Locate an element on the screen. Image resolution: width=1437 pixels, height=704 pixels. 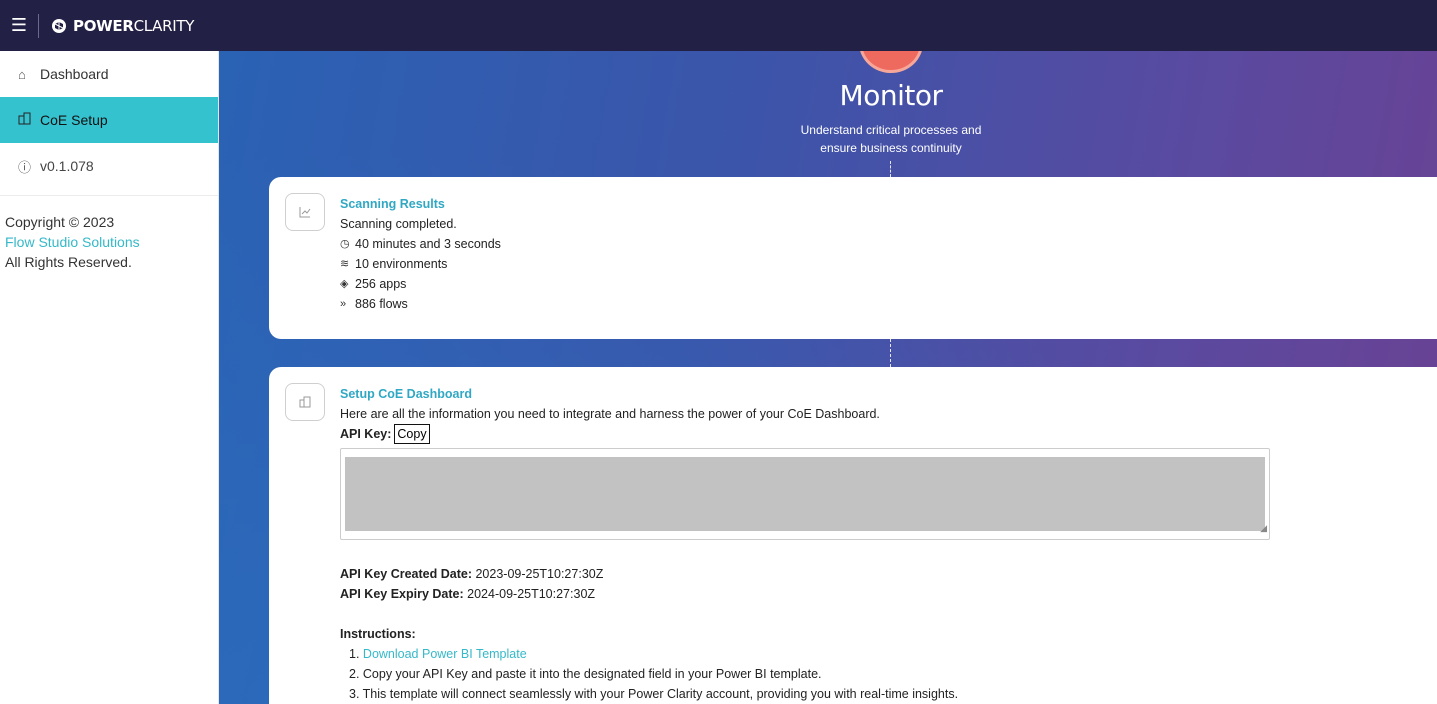
scan-apps: 256 apps is located at coordinates (381, 284).